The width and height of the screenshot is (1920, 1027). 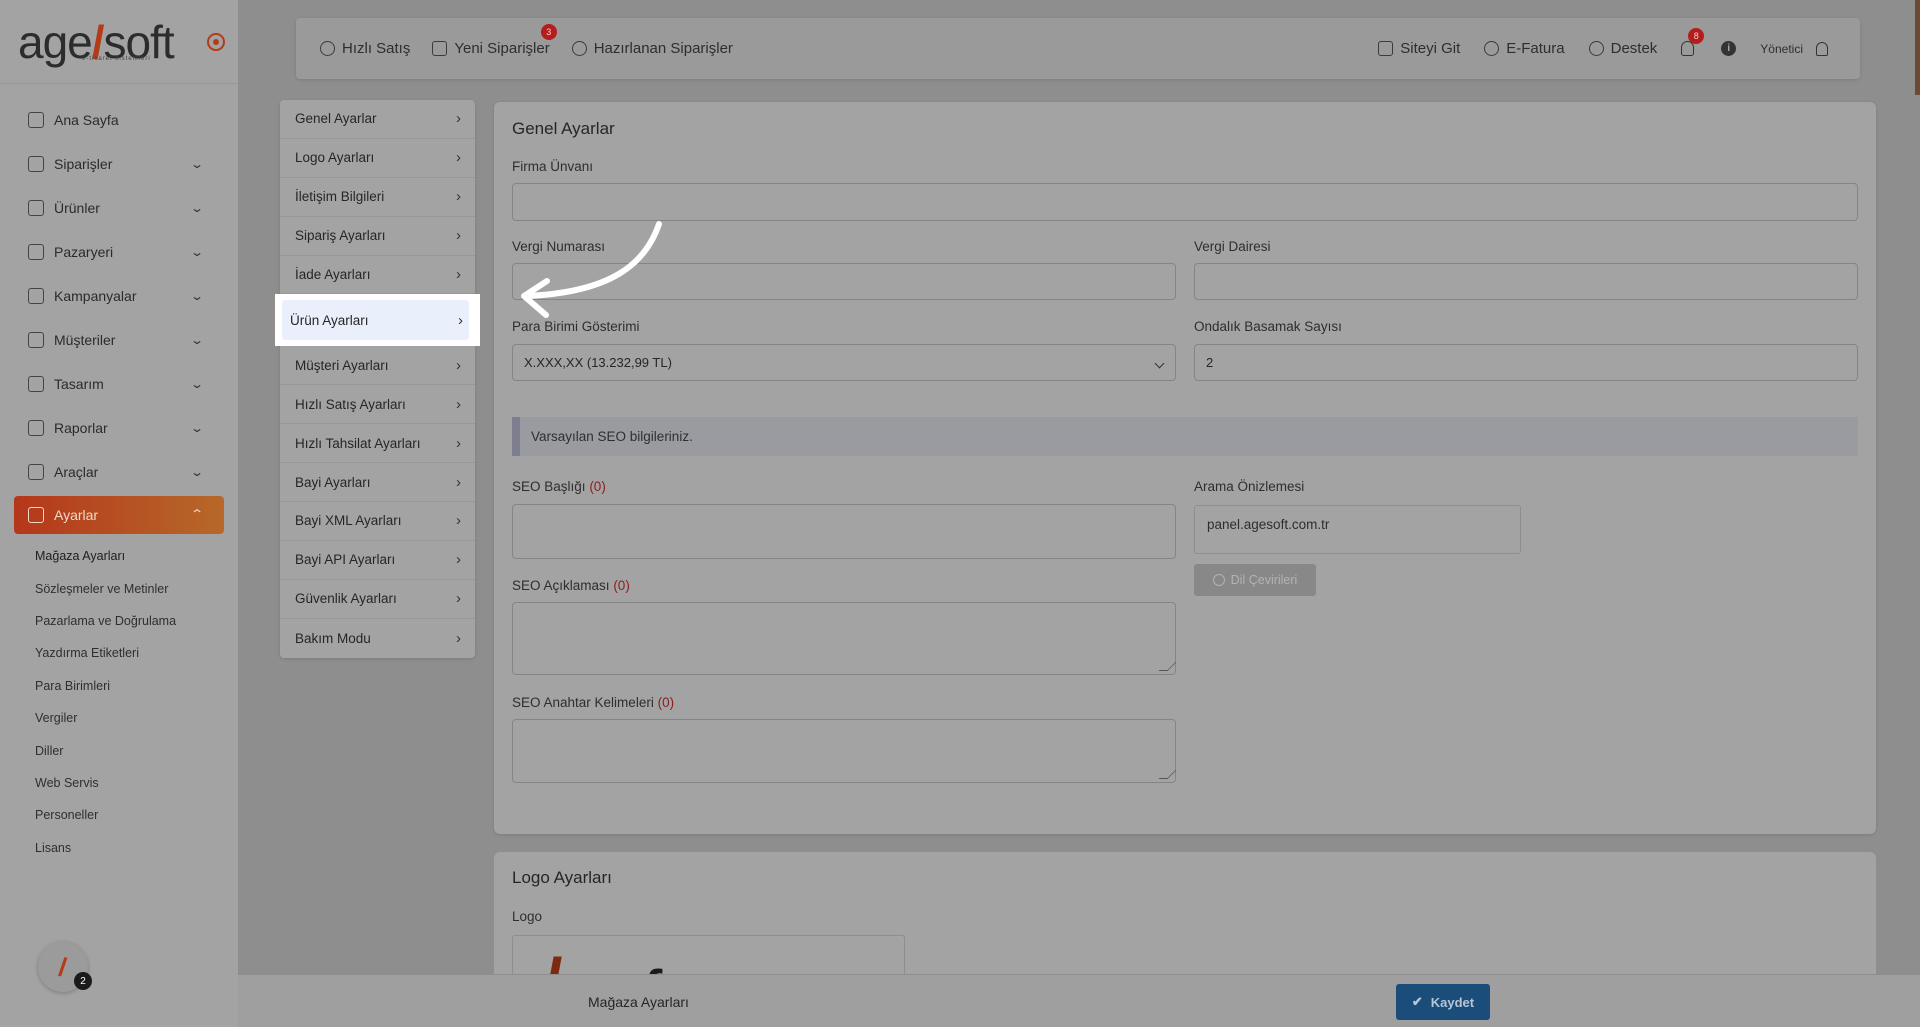 I want to click on submenu-item-lisans: Lisans, so click(x=119, y=848).